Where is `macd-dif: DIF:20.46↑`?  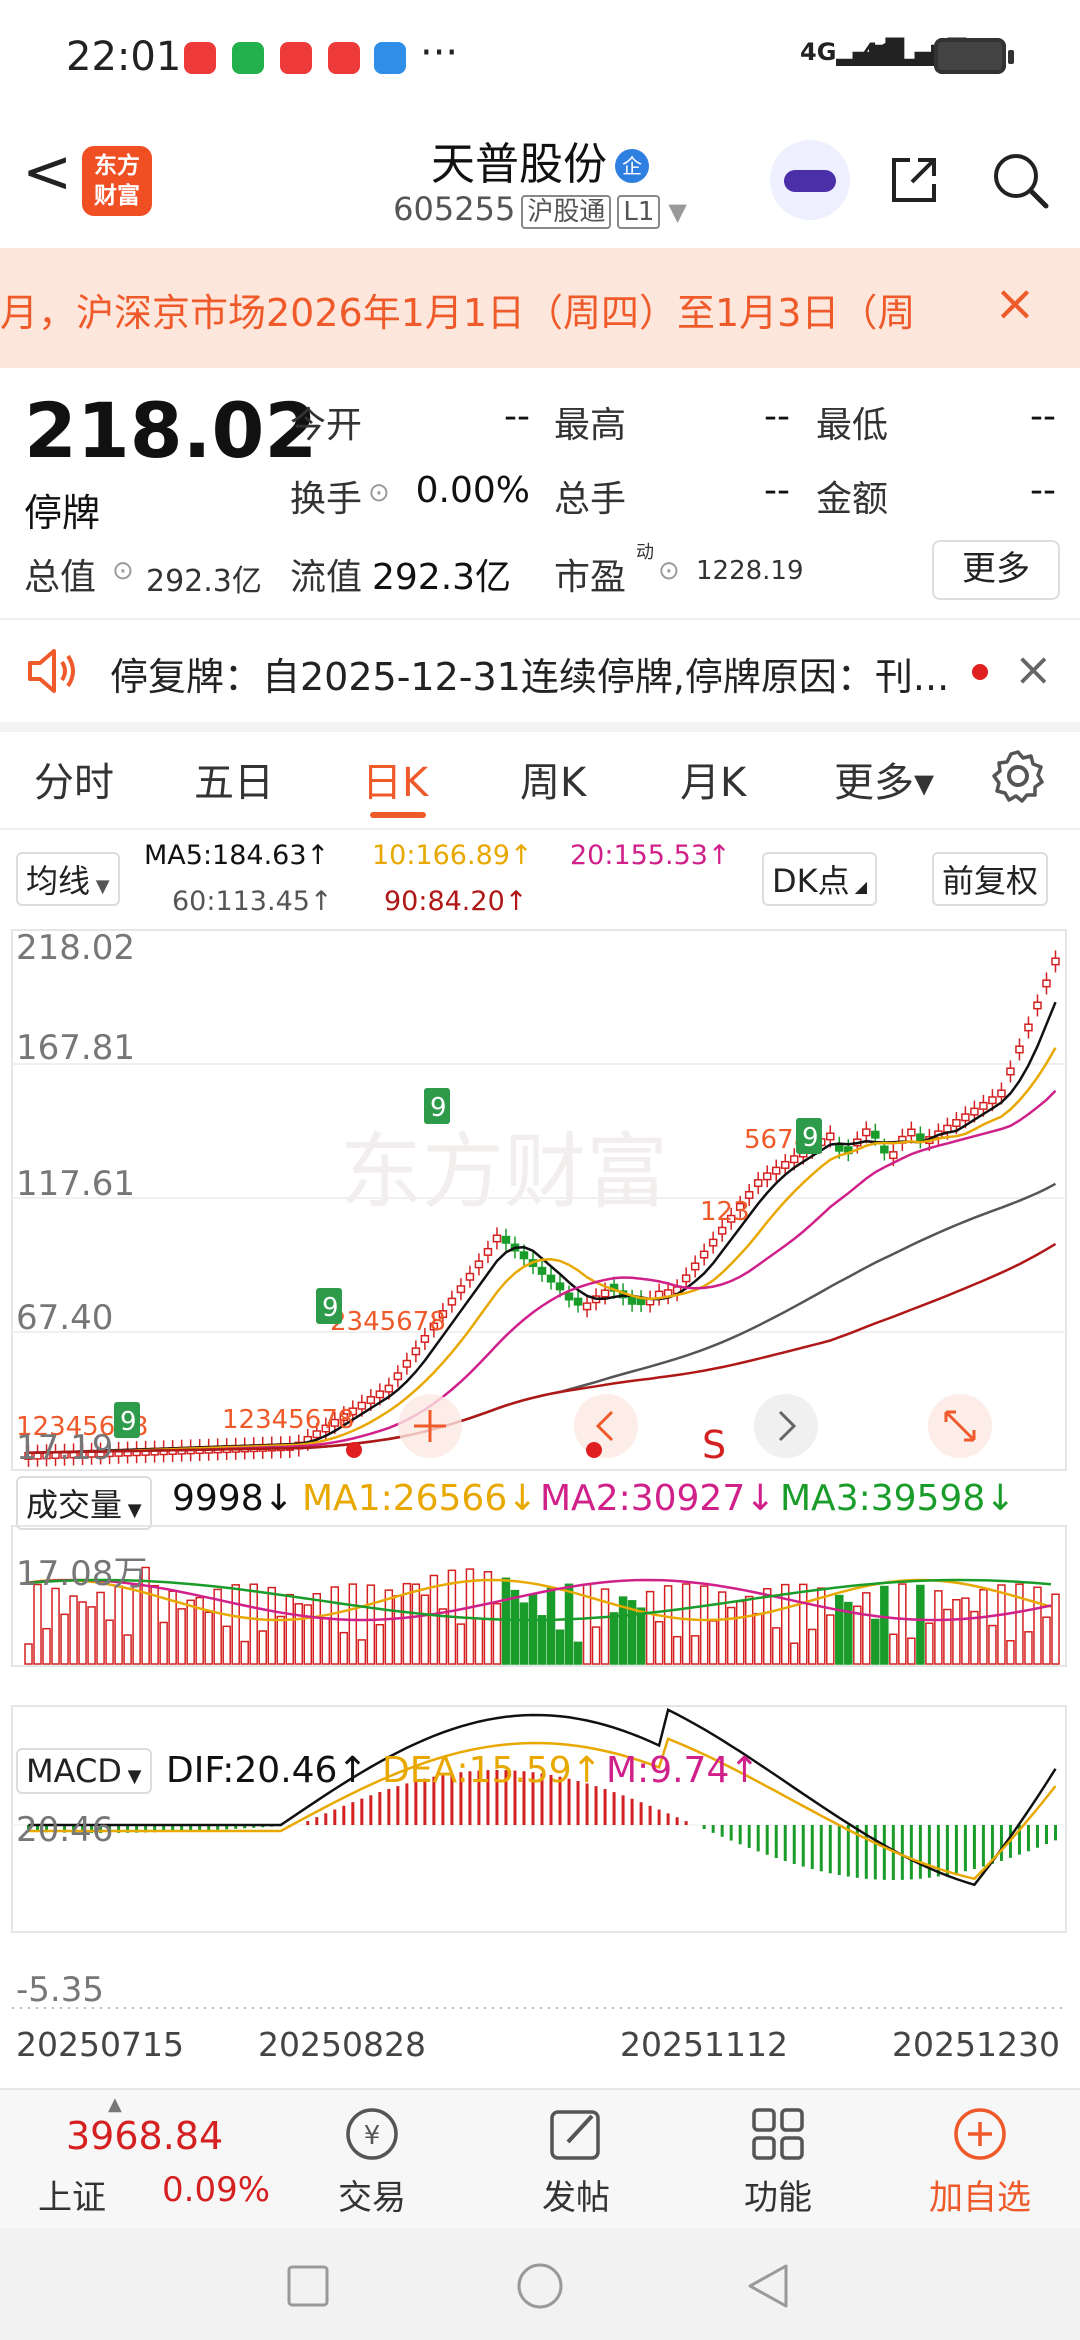 macd-dif: DIF:20.46↑ is located at coordinates (267, 1770).